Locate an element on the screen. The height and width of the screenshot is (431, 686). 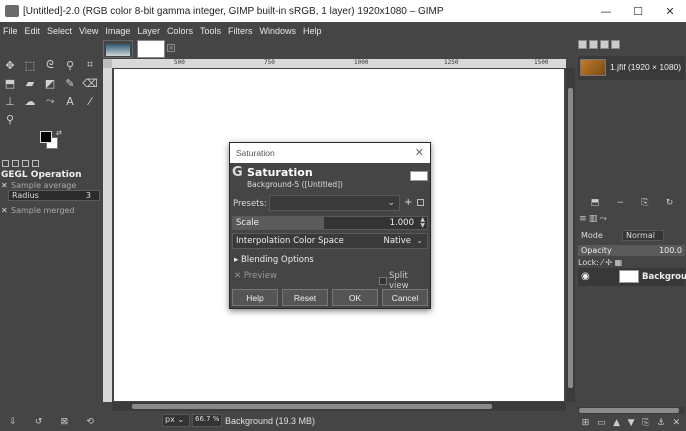
duplicate-image-icon: ⎘ is located at coordinates (644, 203).